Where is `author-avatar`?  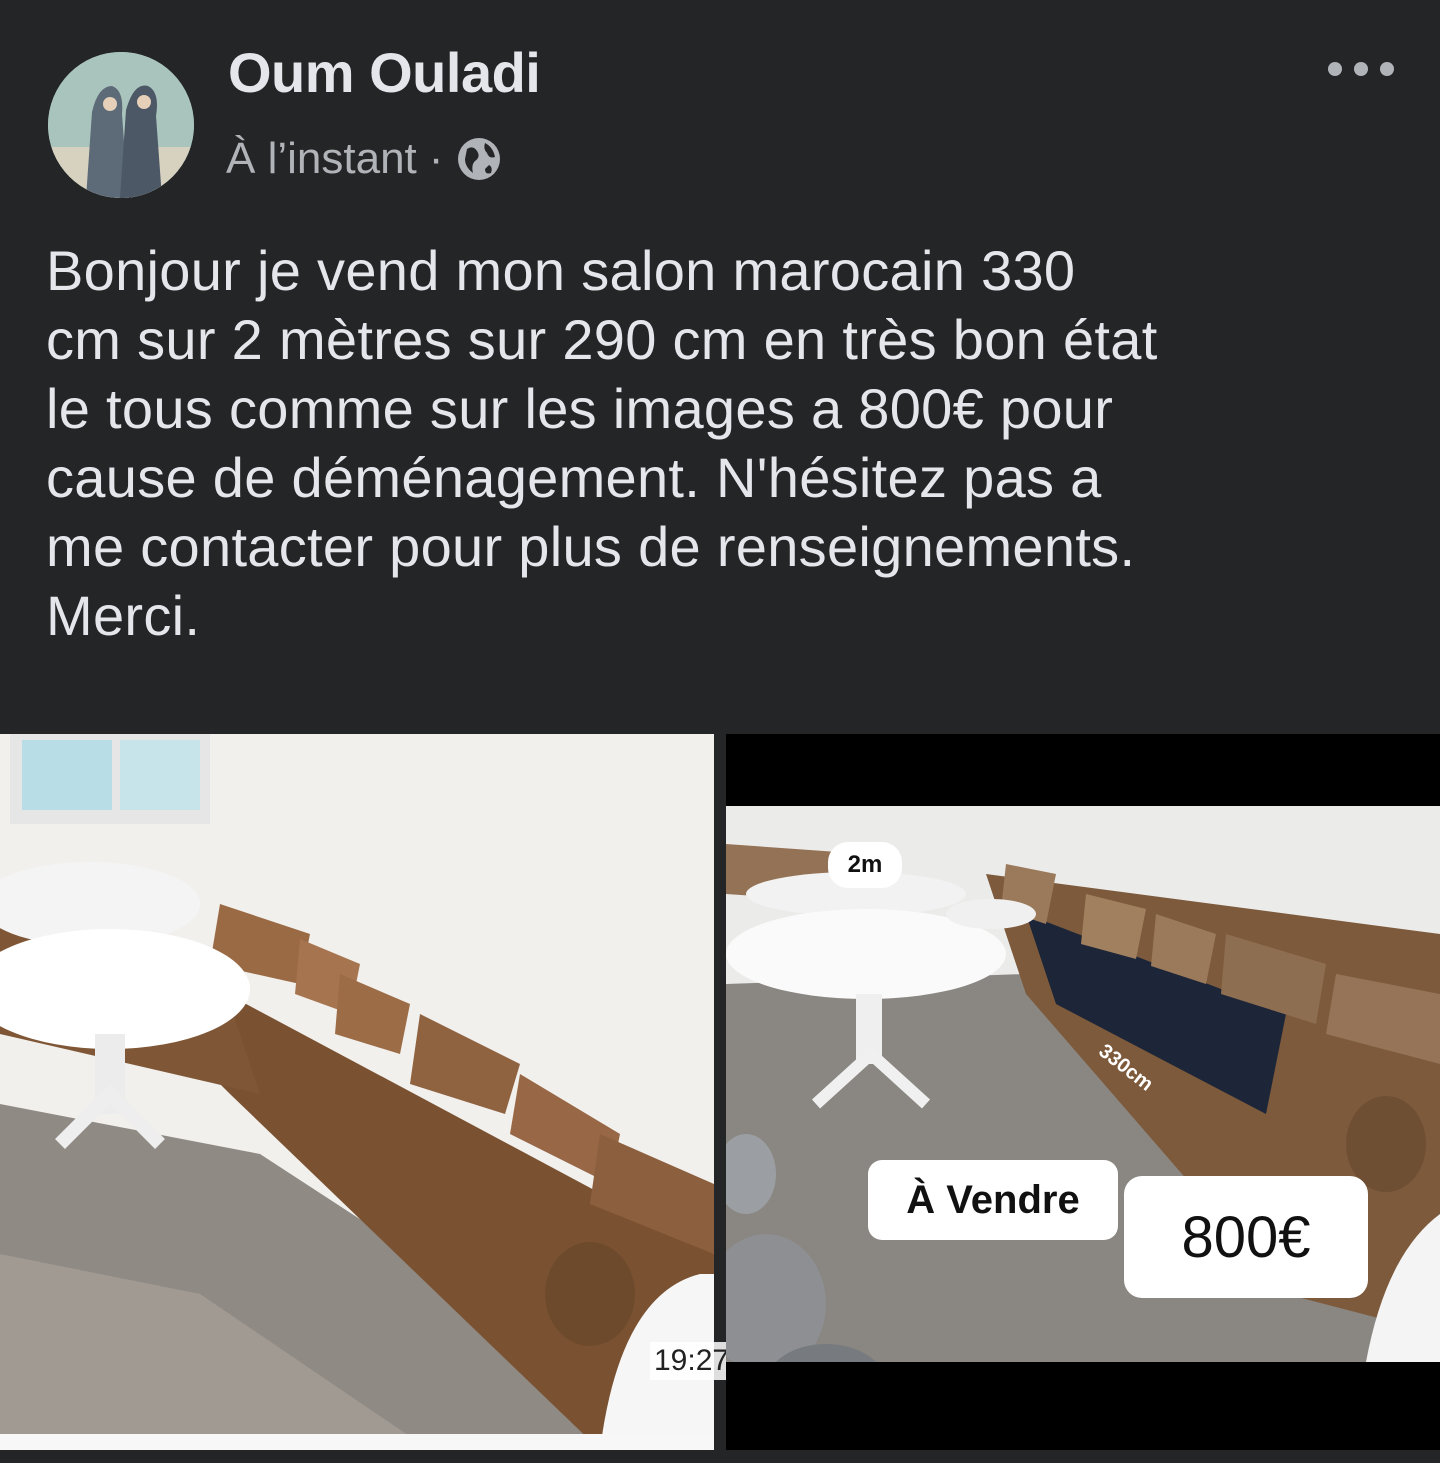 author-avatar is located at coordinates (121, 125).